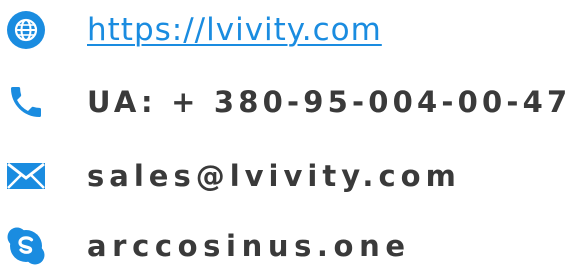 This screenshot has width=582, height=276. What do you see at coordinates (26, 30) in the screenshot?
I see `globe-icon` at bounding box center [26, 30].